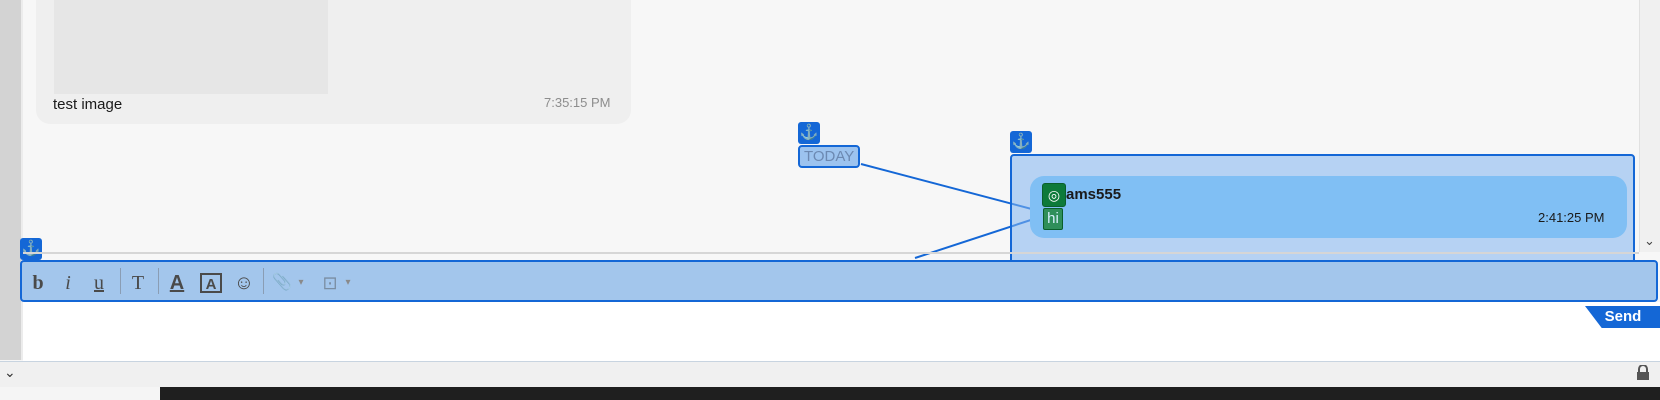 This screenshot has width=1660, height=400. Describe the element at coordinates (1053, 219) in the screenshot. I see `message-text: hi` at that location.